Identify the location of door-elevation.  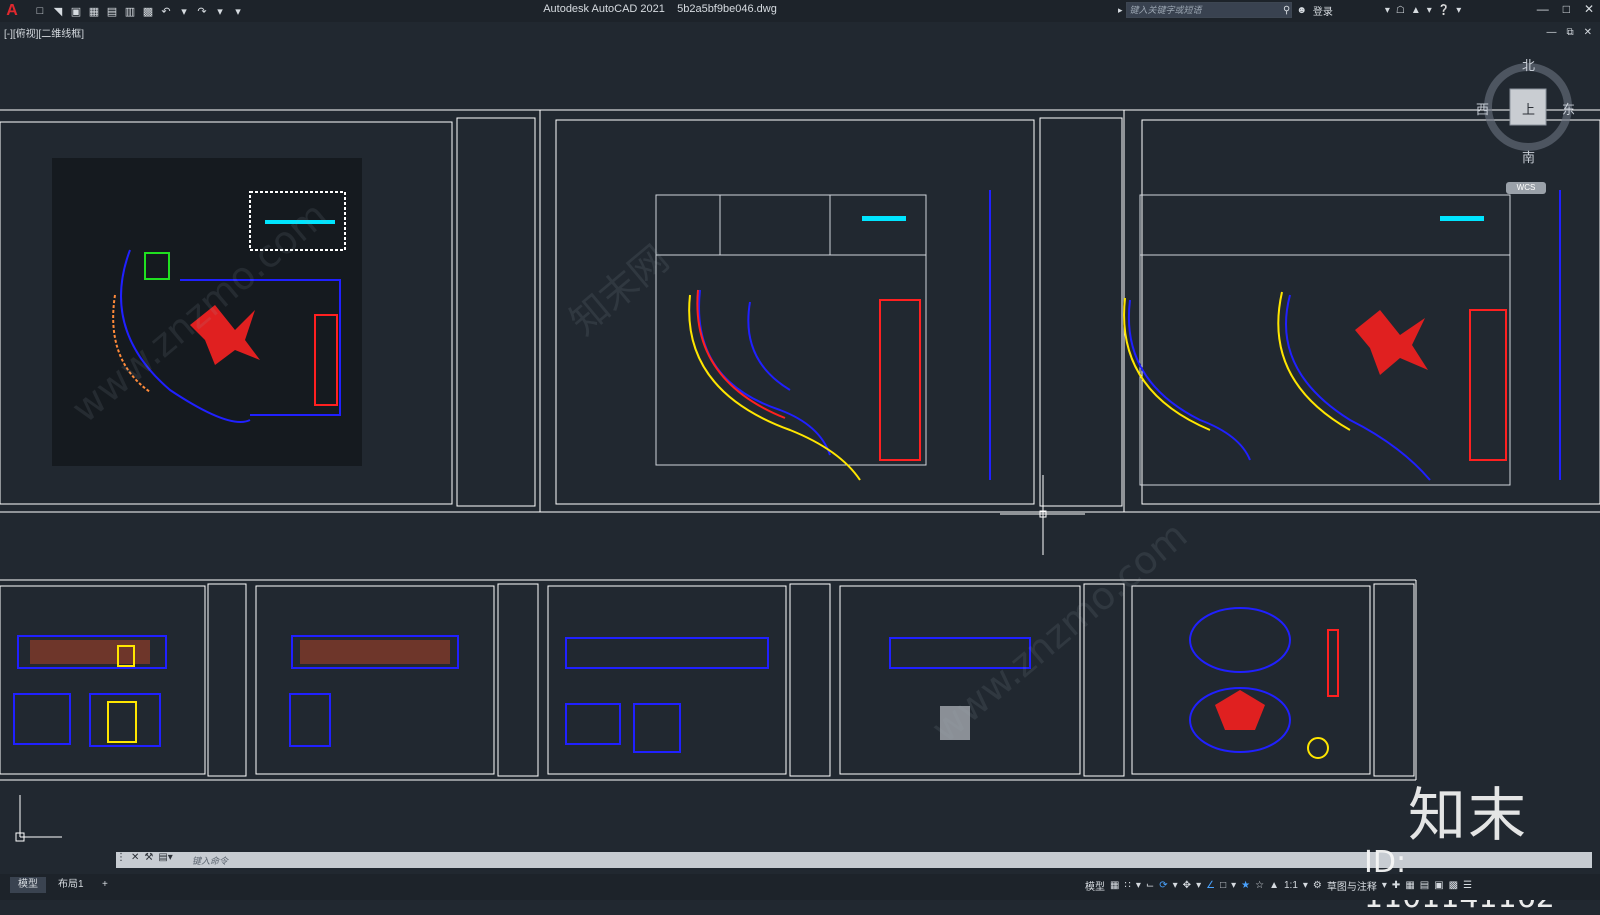
(122, 722).